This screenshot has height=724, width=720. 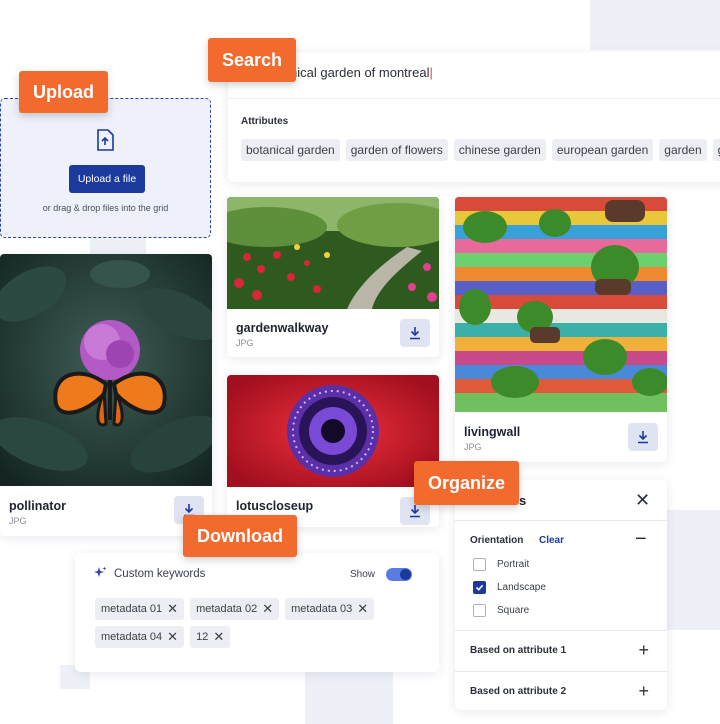 I want to click on asset-card: lotuscloseup, so click(x=333, y=451).